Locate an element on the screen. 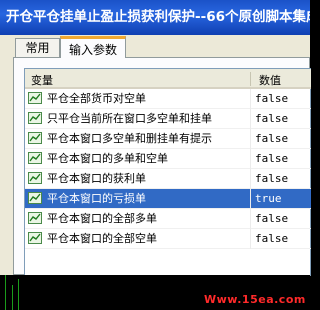 The image size is (320, 310). parameter-name: 只平仓当前所在窗口多空单和挂单 is located at coordinates (129, 118).